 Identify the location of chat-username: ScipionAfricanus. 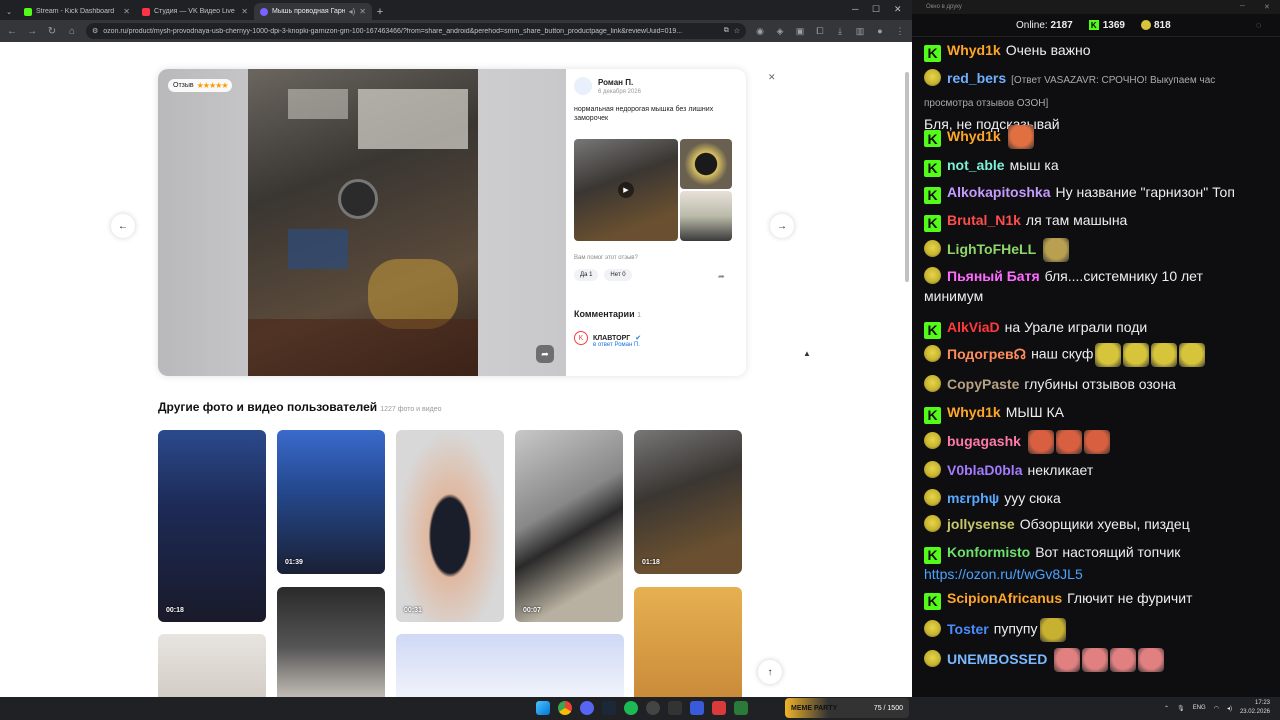
(1004, 598).